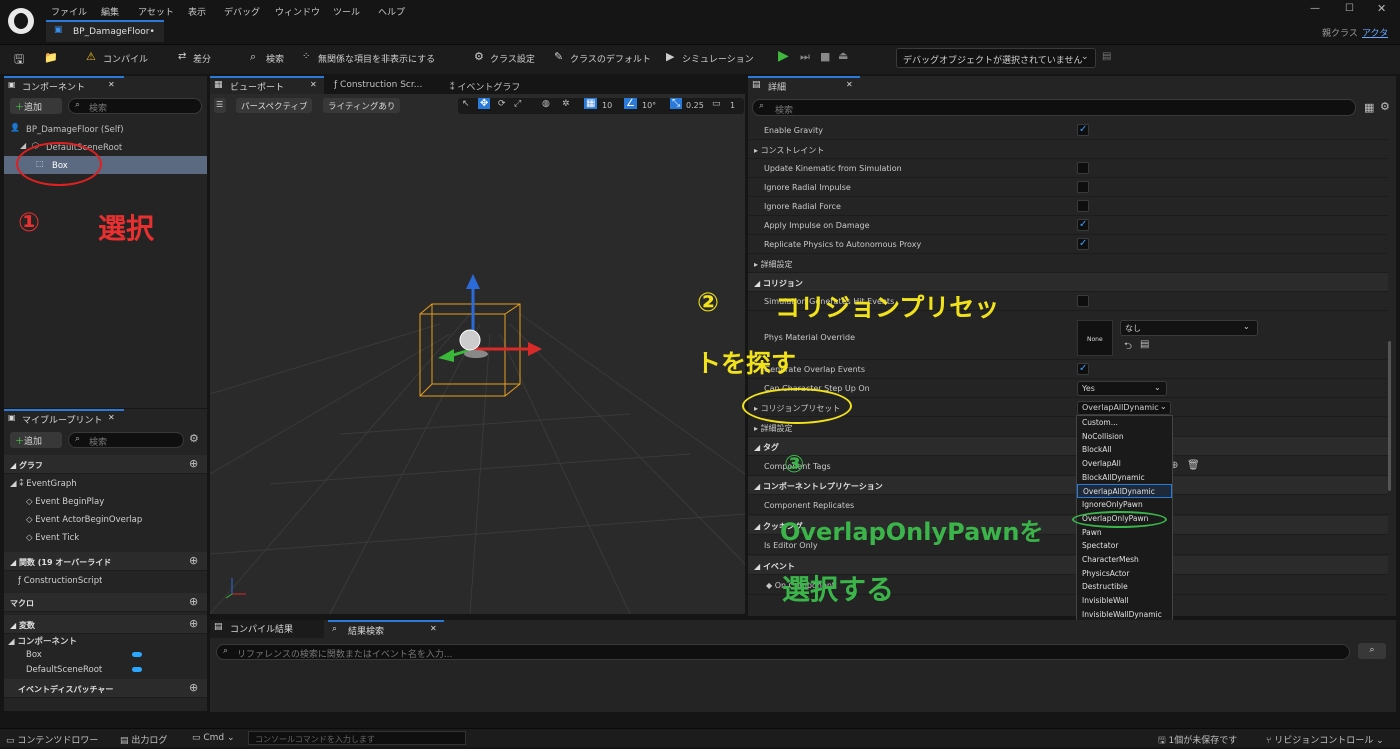  What do you see at coordinates (610, 58) in the screenshot?
I see `class-defaults-button: クラスのデフォルト` at bounding box center [610, 58].